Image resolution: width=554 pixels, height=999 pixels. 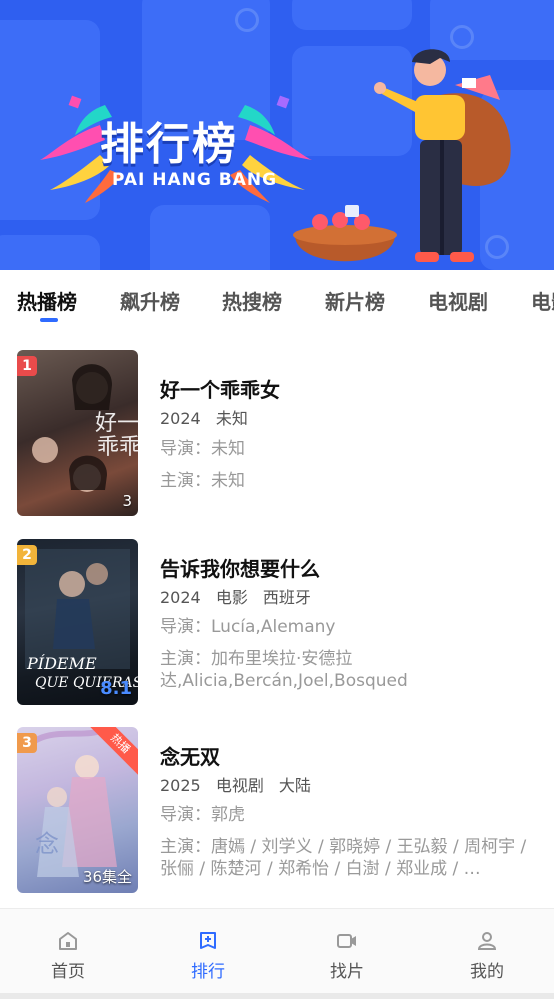 I want to click on svg-text: PÍDEME, so click(x=61, y=663).